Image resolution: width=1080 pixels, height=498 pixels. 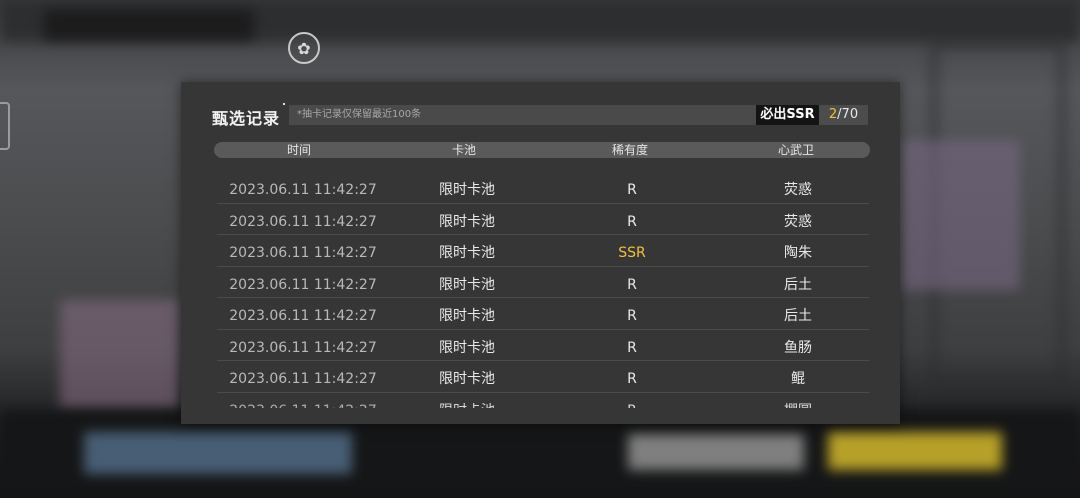 What do you see at coordinates (798, 401) in the screenshot?
I see `row-weapon: 棚圆` at bounding box center [798, 401].